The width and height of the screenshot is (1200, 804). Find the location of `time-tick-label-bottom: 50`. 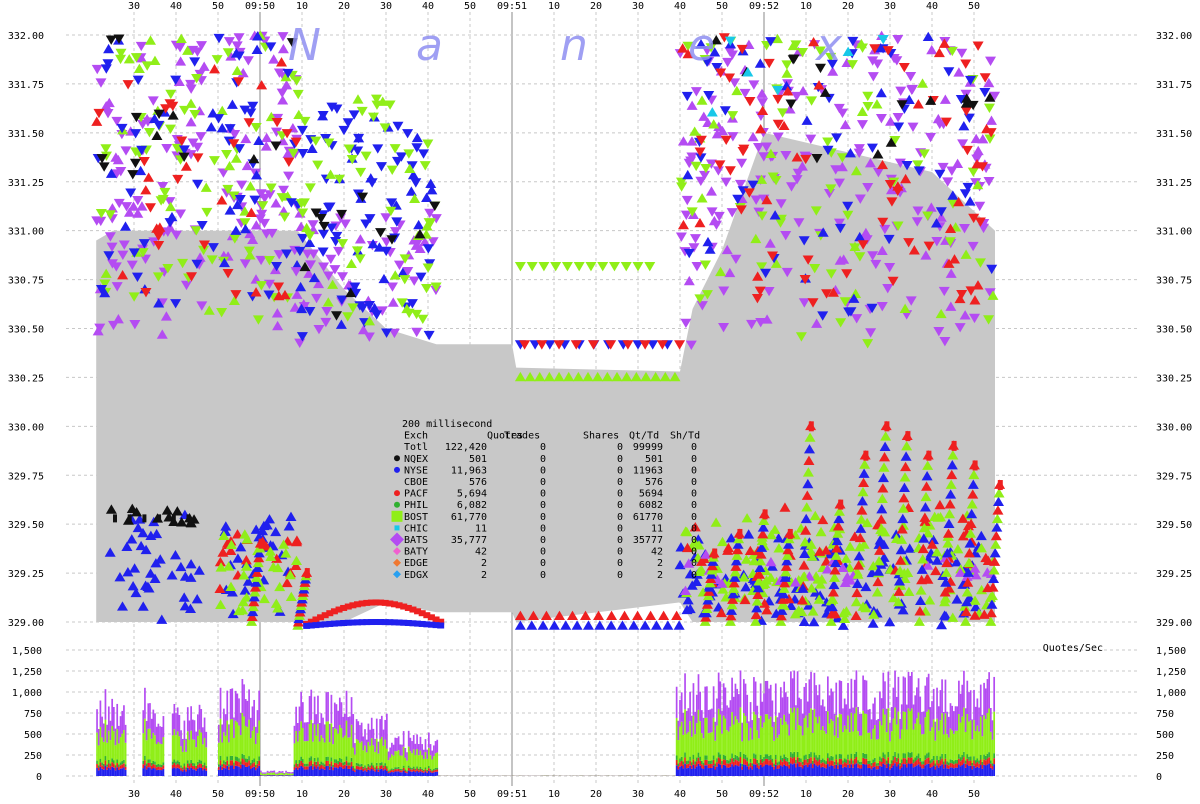

time-tick-label-bottom: 50 is located at coordinates (218, 794).